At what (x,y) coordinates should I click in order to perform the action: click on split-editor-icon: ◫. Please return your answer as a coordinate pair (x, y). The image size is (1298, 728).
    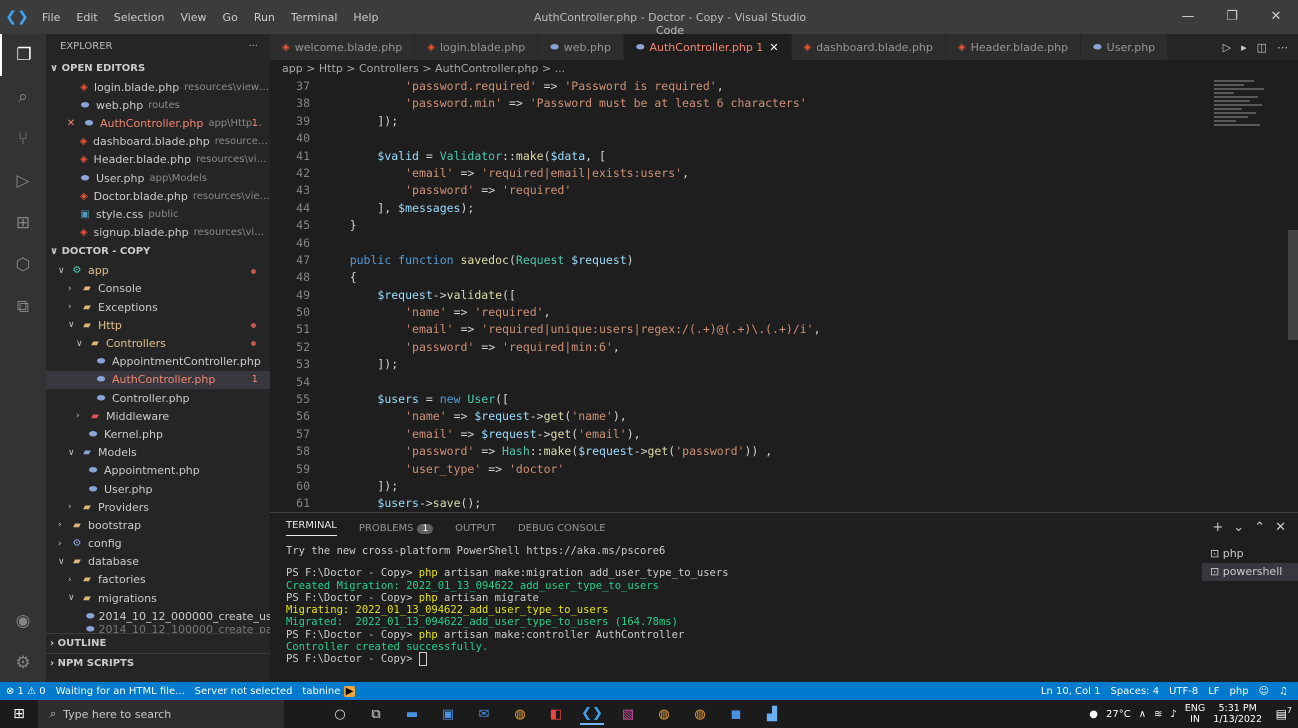
    Looking at the image, I should click on (1262, 47).